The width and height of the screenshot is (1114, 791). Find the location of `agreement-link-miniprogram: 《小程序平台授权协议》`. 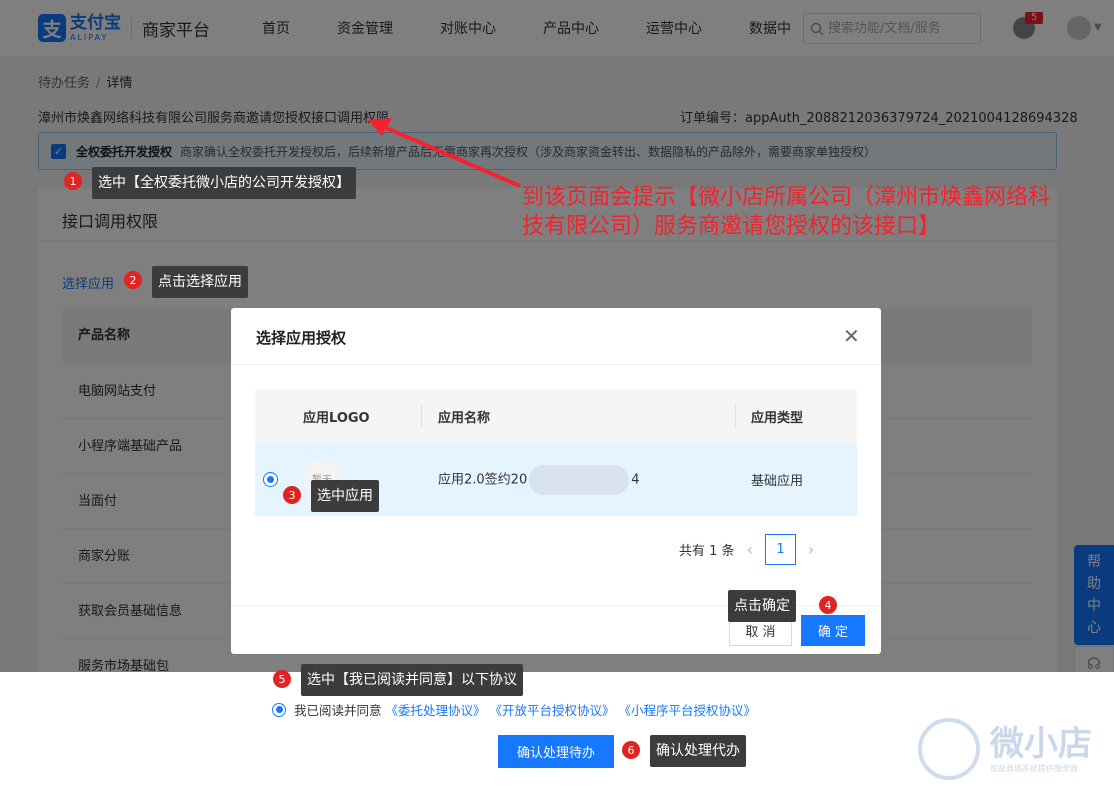

agreement-link-miniprogram: 《小程序平台授权协议》 is located at coordinates (688, 709).